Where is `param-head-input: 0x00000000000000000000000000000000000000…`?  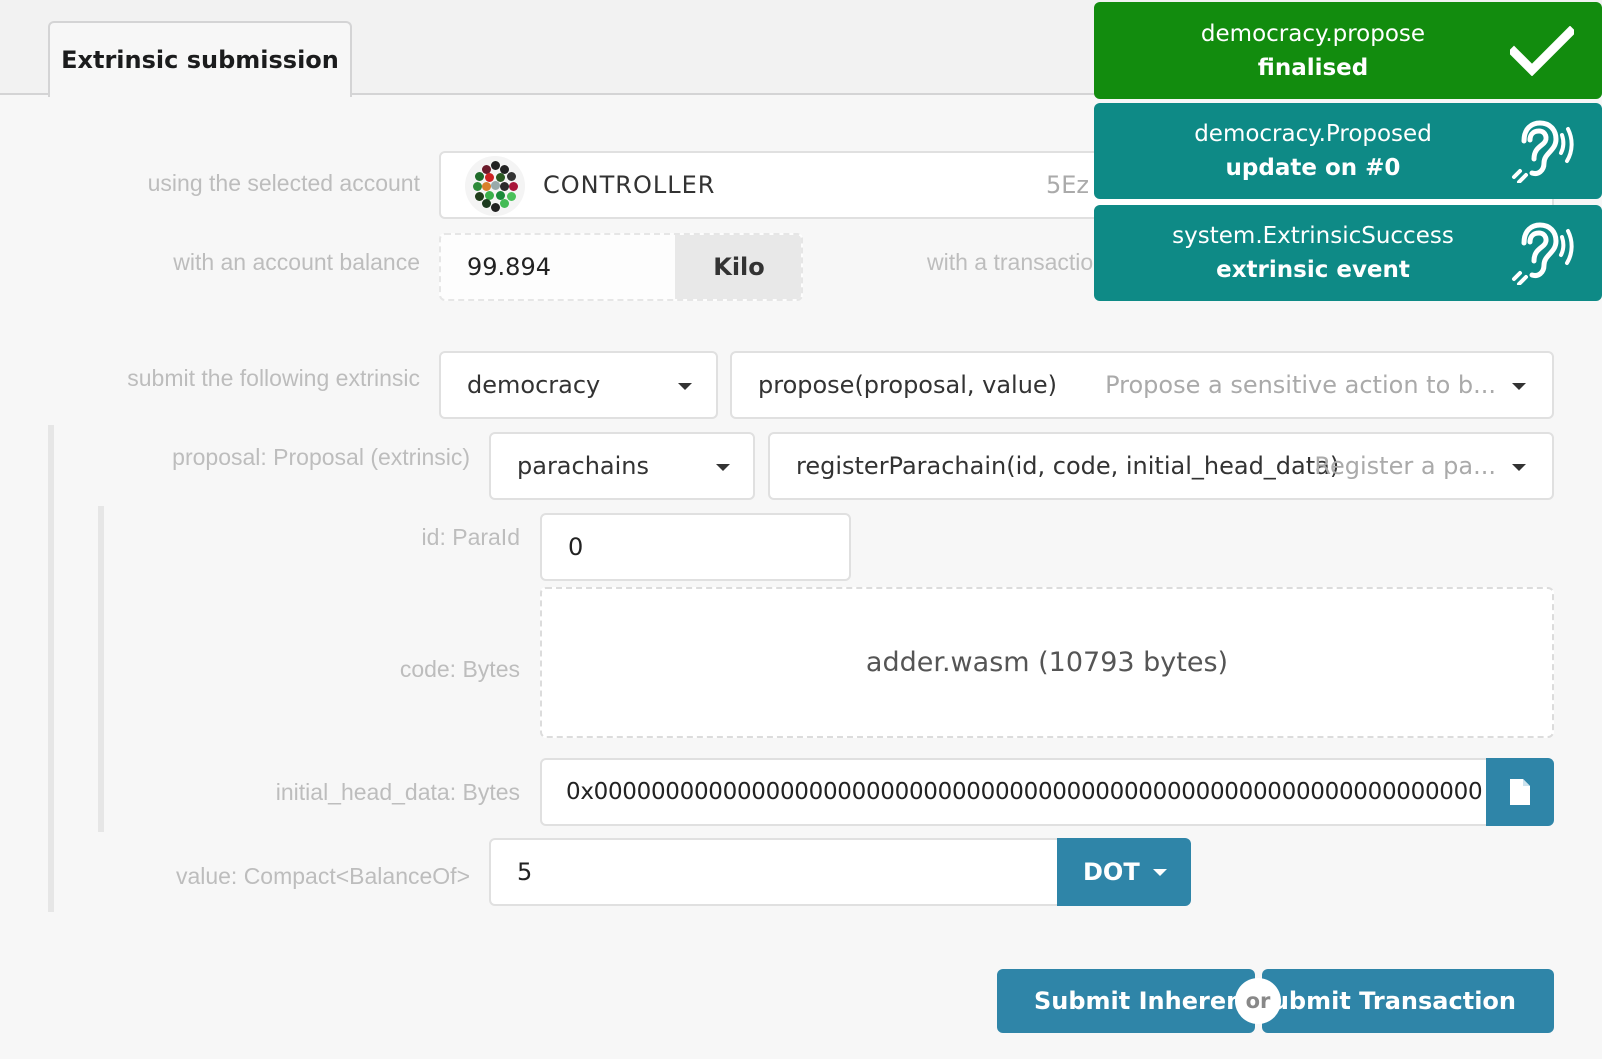
param-head-input: 0x00000000000000000000000000000000000000… is located at coordinates (1014, 792).